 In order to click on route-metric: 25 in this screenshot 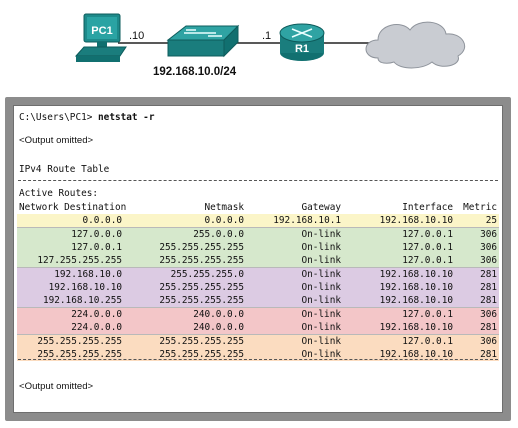, I will do `click(491, 220)`.